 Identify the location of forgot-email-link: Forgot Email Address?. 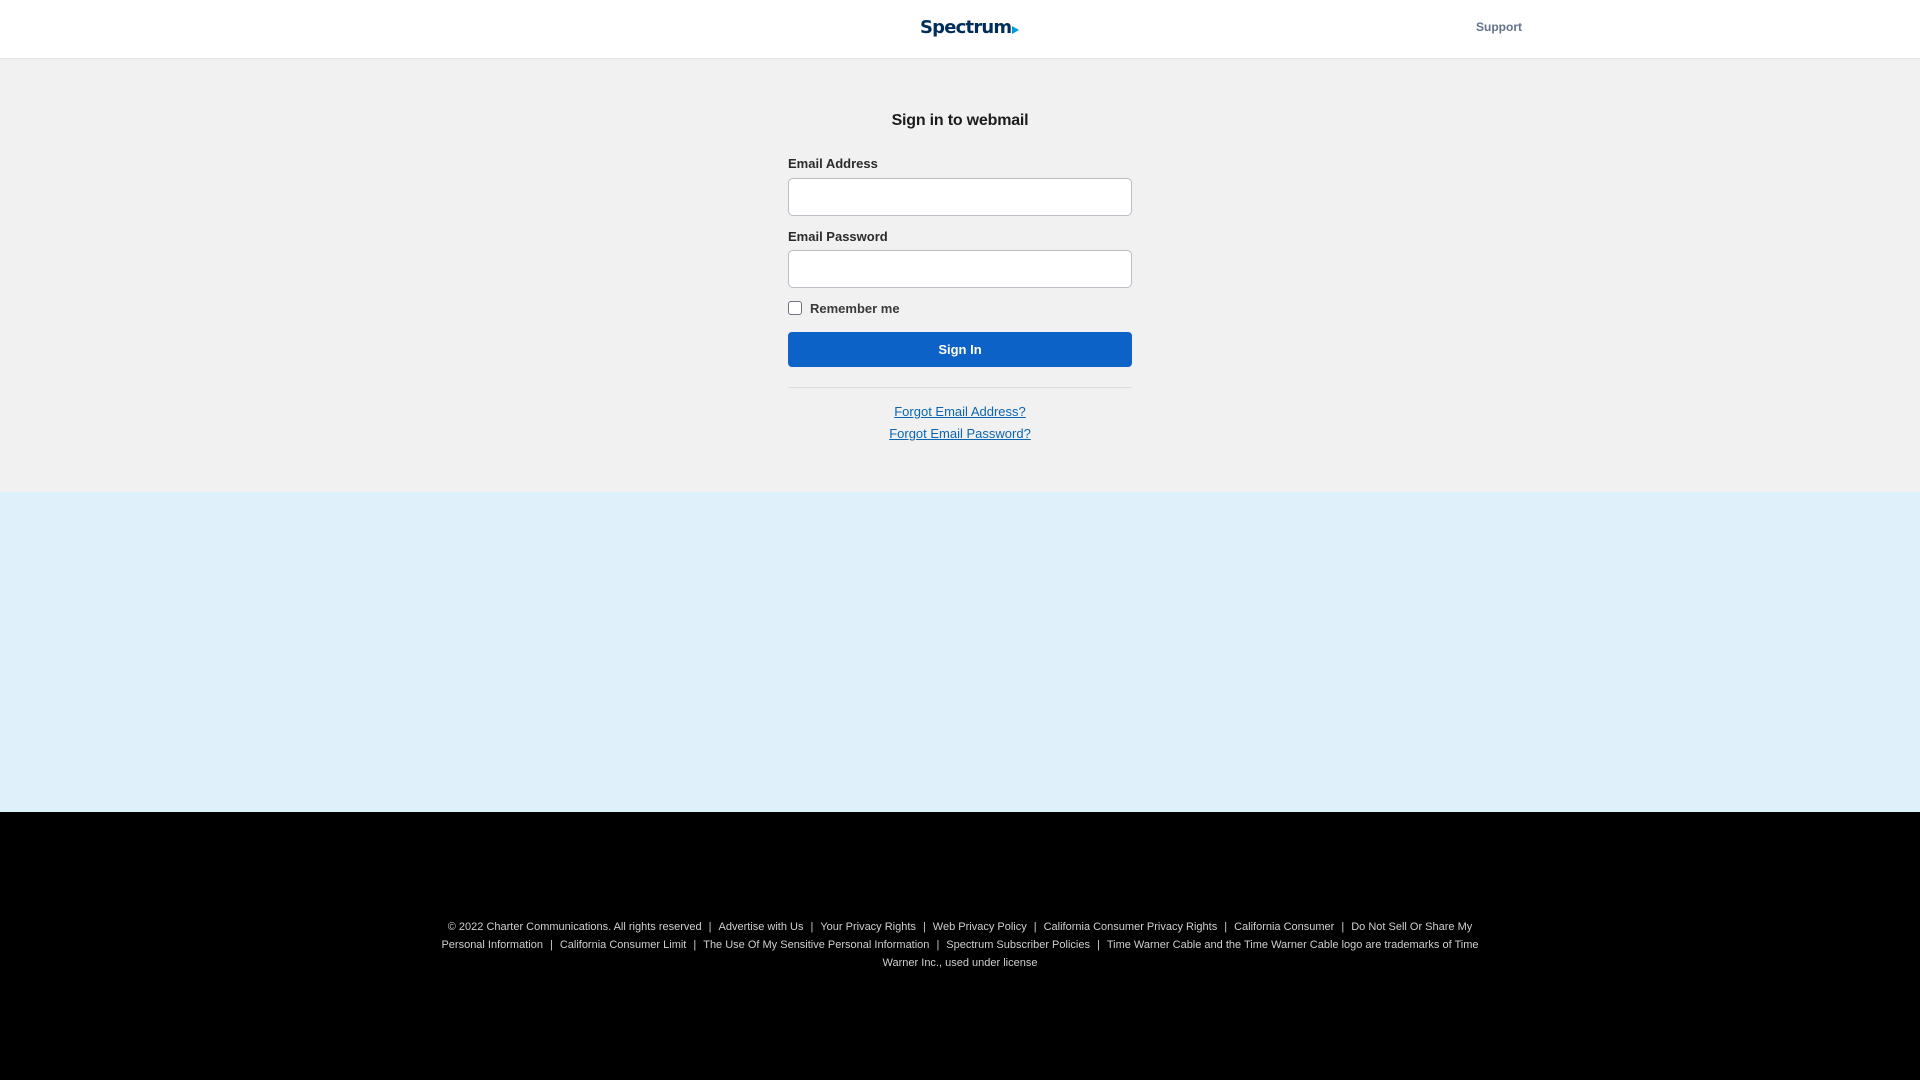
(960, 411).